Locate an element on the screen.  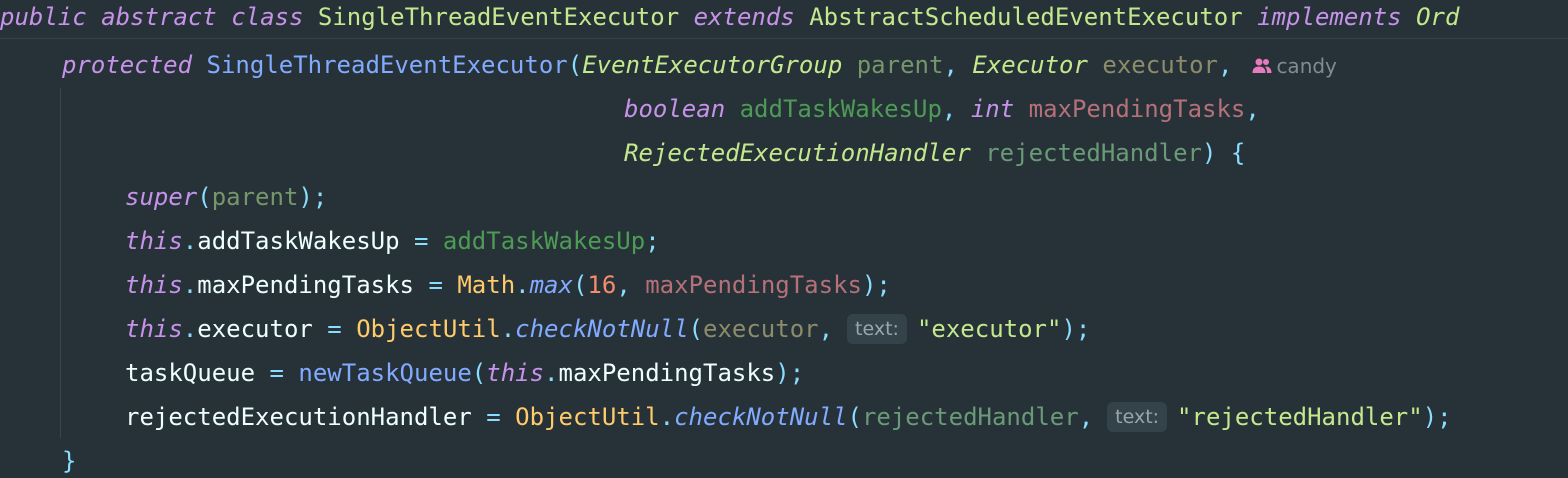
punctuation: ) is located at coordinates (1209, 153).